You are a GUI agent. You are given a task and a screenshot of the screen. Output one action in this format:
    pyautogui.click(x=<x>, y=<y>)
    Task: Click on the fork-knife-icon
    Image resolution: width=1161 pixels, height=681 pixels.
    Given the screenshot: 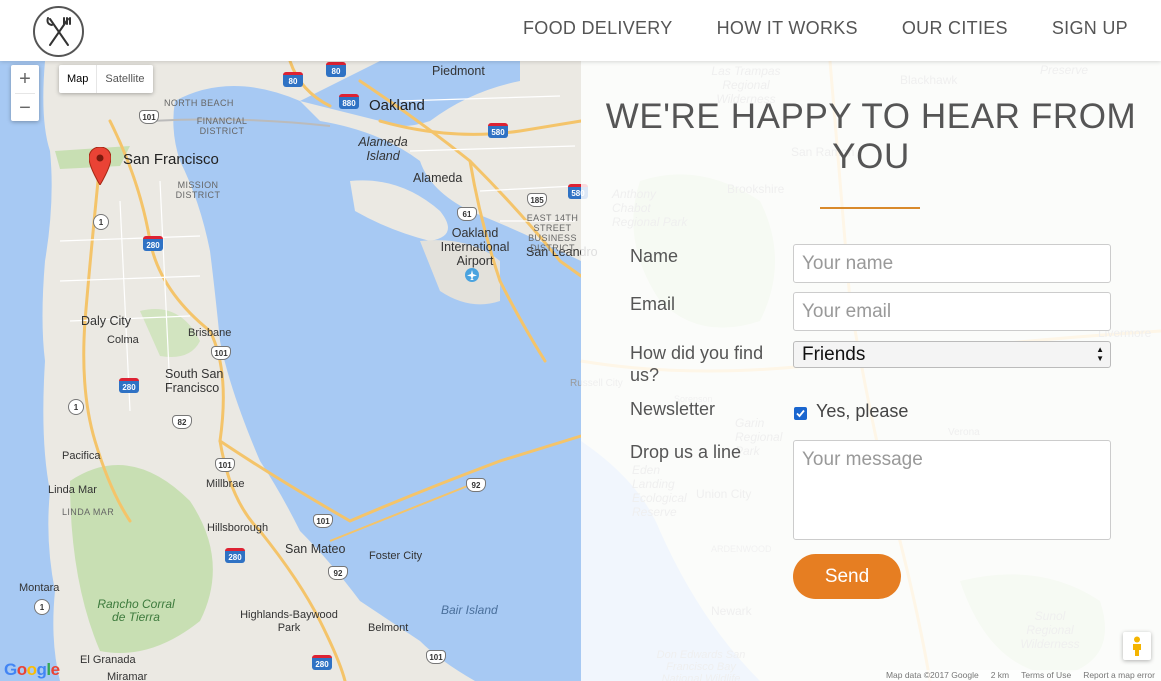 What is the action you would take?
    pyautogui.click(x=58, y=31)
    